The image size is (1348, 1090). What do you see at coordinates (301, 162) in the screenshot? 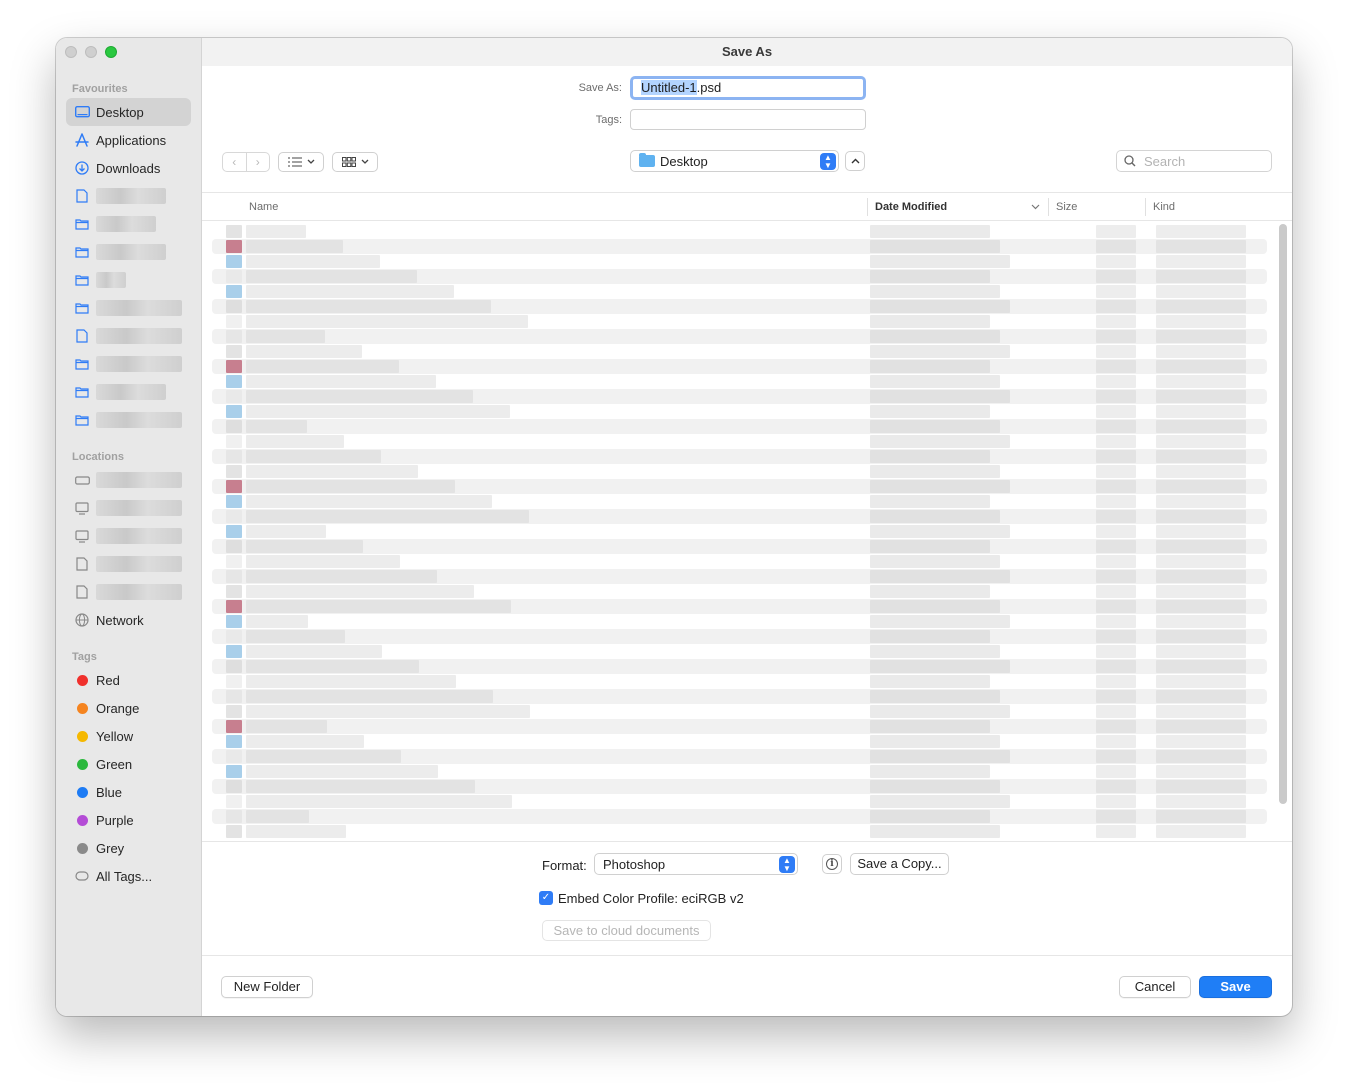
I see `view-list-button` at bounding box center [301, 162].